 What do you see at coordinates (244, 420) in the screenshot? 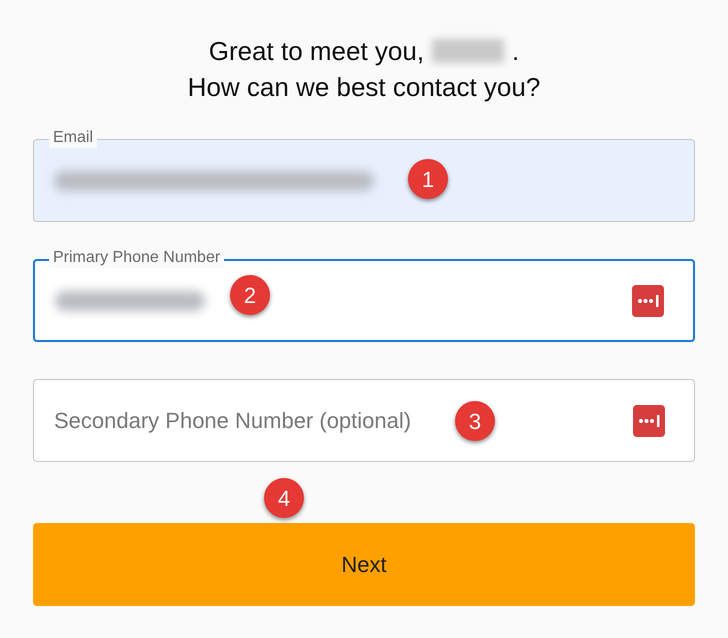
I see `input-field: Secondary Phone Number (optional)` at bounding box center [244, 420].